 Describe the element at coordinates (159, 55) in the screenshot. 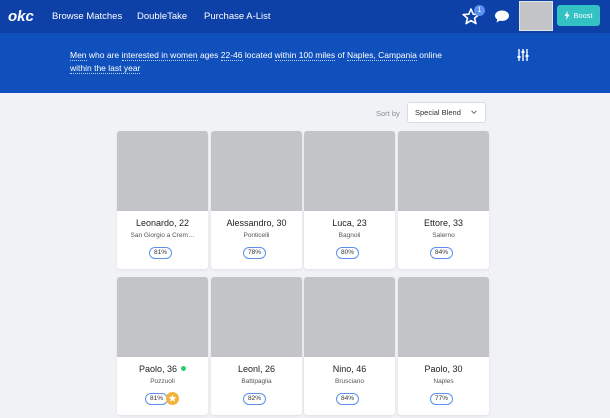

I see `filter-interest: interested in women` at that location.